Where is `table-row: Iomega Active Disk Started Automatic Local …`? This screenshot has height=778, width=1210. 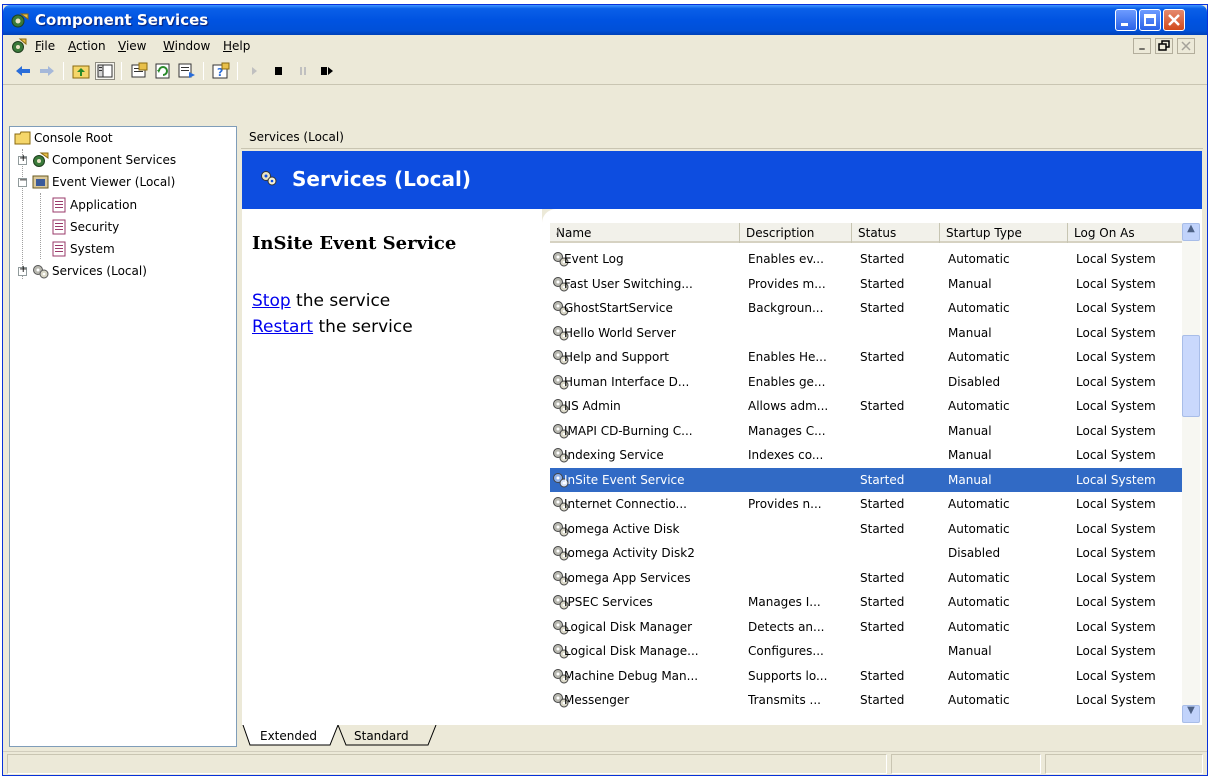 table-row: Iomega Active Disk Started Automatic Local … is located at coordinates (866, 529).